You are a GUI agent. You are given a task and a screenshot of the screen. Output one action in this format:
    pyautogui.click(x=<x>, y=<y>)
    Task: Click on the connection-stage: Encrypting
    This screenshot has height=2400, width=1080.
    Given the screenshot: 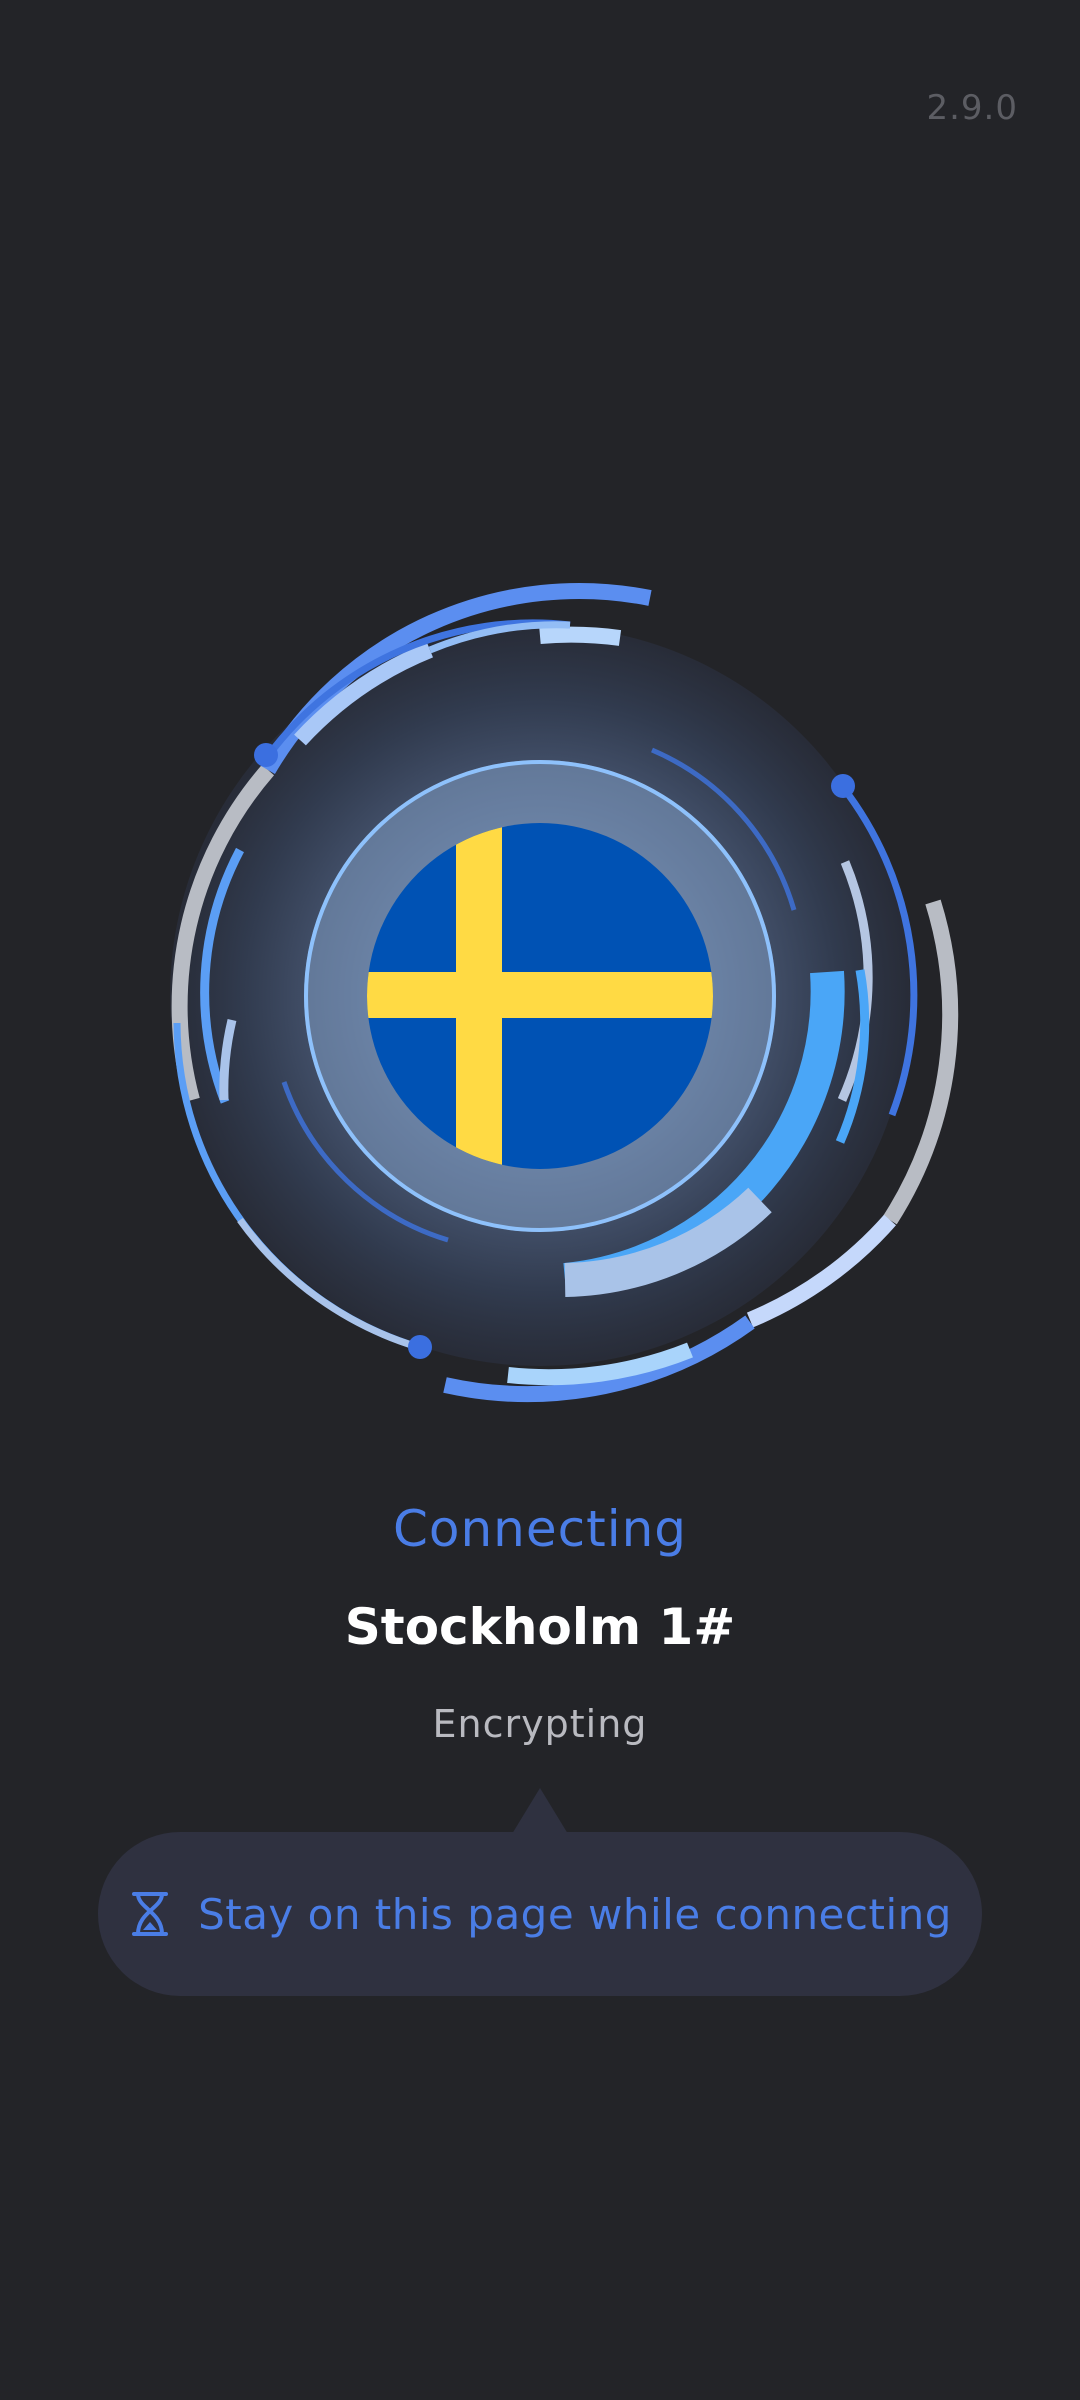 What is the action you would take?
    pyautogui.click(x=540, y=1724)
    